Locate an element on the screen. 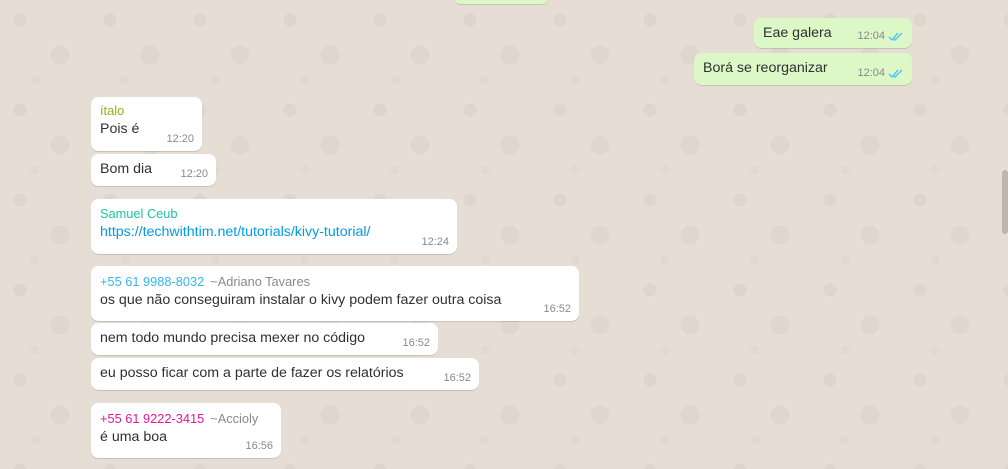 This screenshot has height=469, width=1008. message-text: Bom dia is located at coordinates (126, 169).